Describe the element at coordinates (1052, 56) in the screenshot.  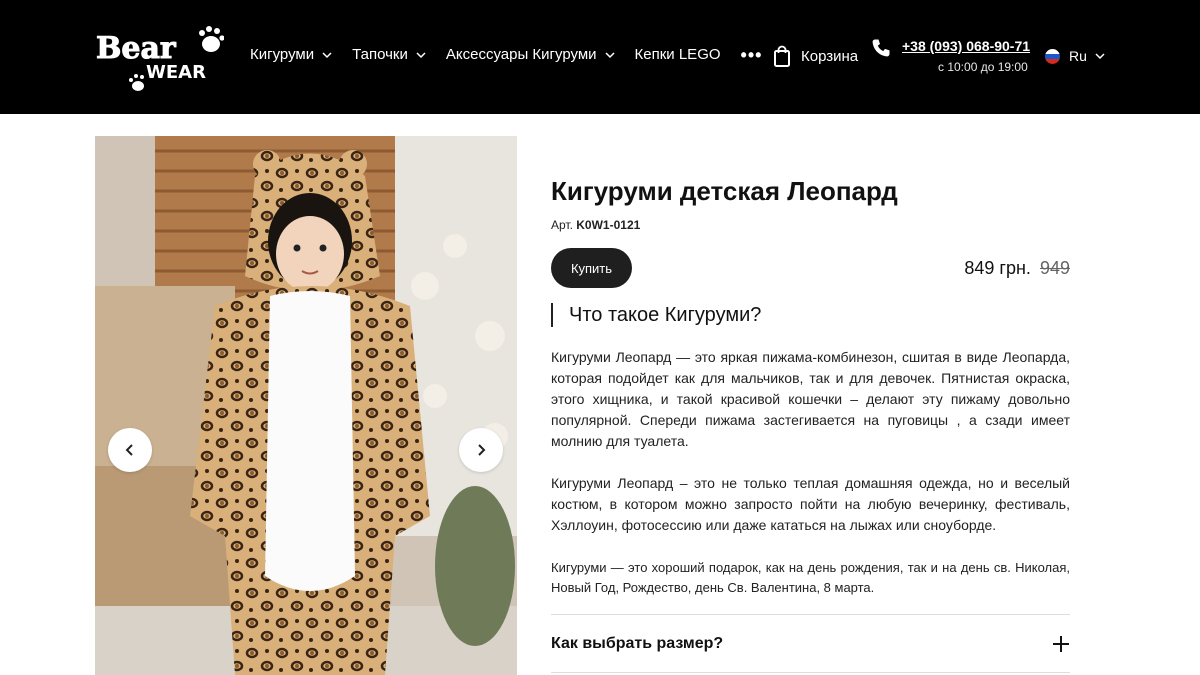
I see `russian-flag-icon` at that location.